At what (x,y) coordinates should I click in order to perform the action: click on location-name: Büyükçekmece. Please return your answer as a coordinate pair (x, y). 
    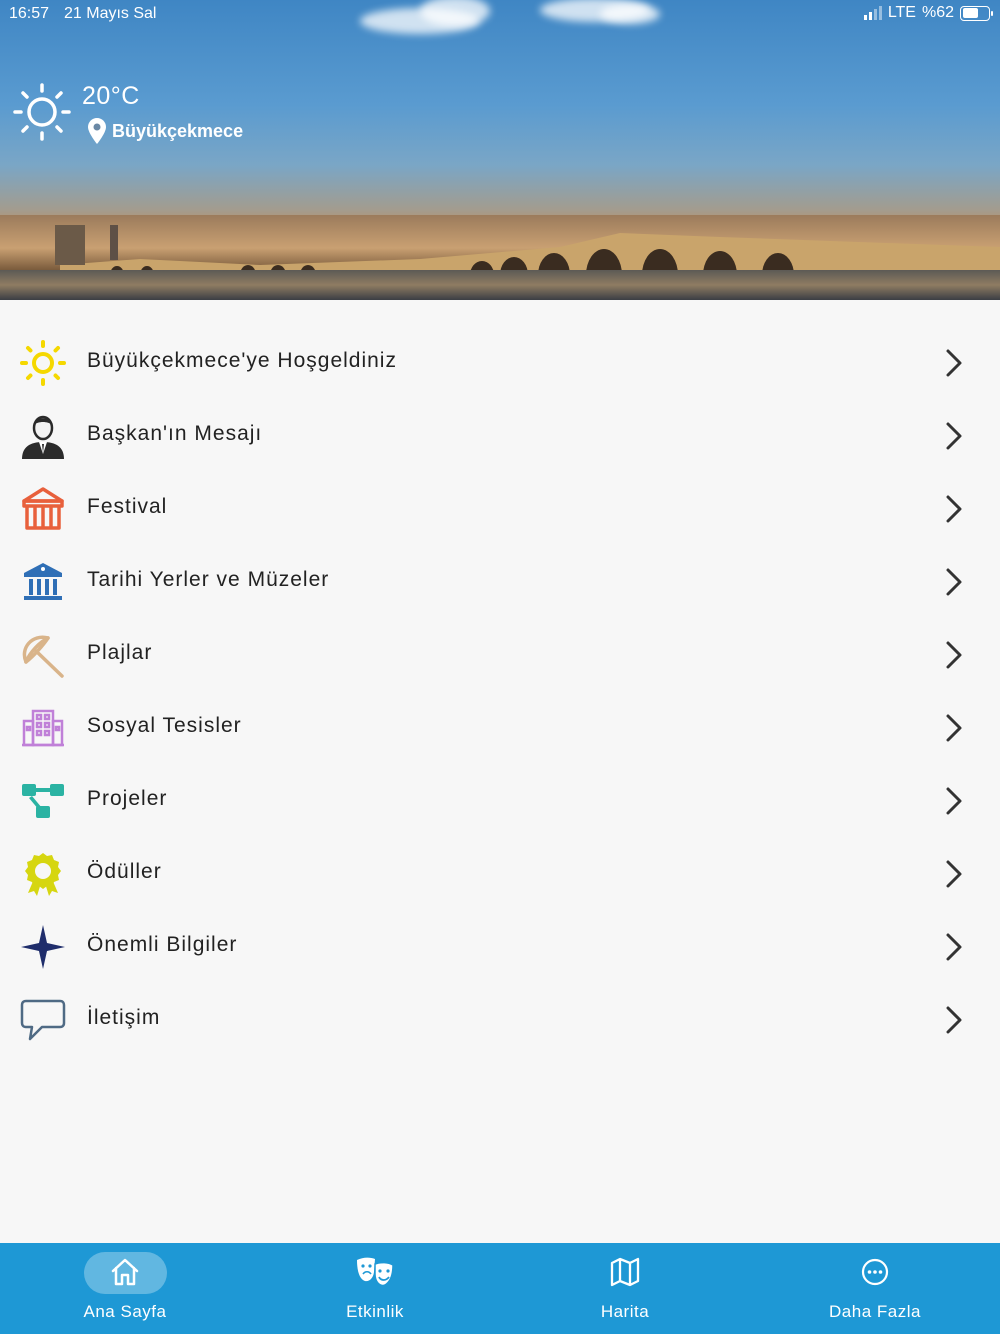
    Looking at the image, I should click on (178, 130).